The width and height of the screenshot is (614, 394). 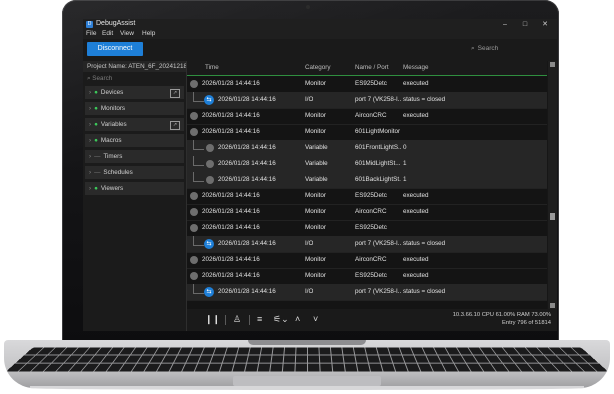 I want to click on pause-icon: ❙❙, so click(x=212, y=319).